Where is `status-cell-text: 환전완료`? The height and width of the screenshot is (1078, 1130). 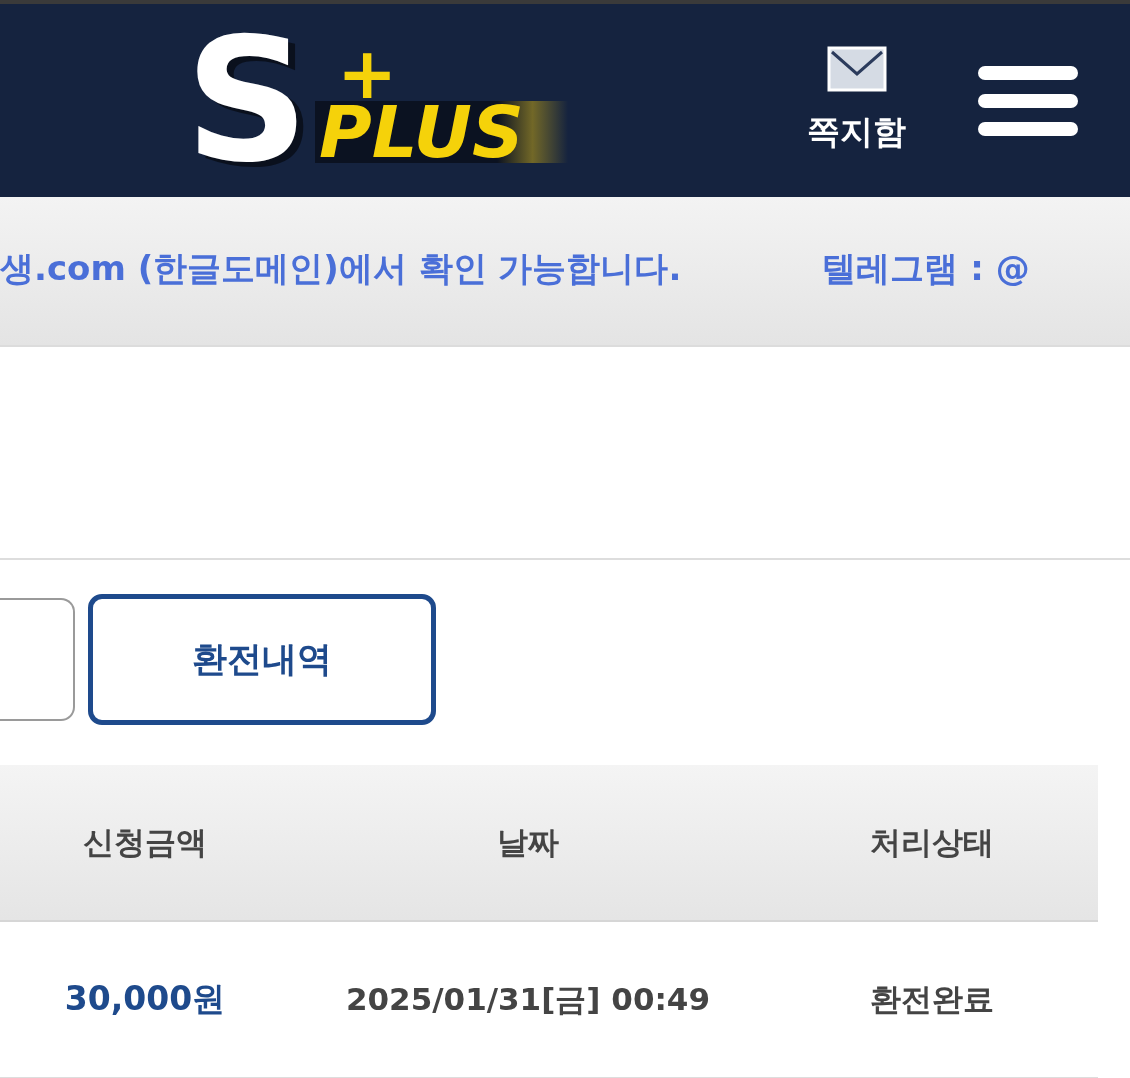
status-cell-text: 환전완료 is located at coordinates (932, 999).